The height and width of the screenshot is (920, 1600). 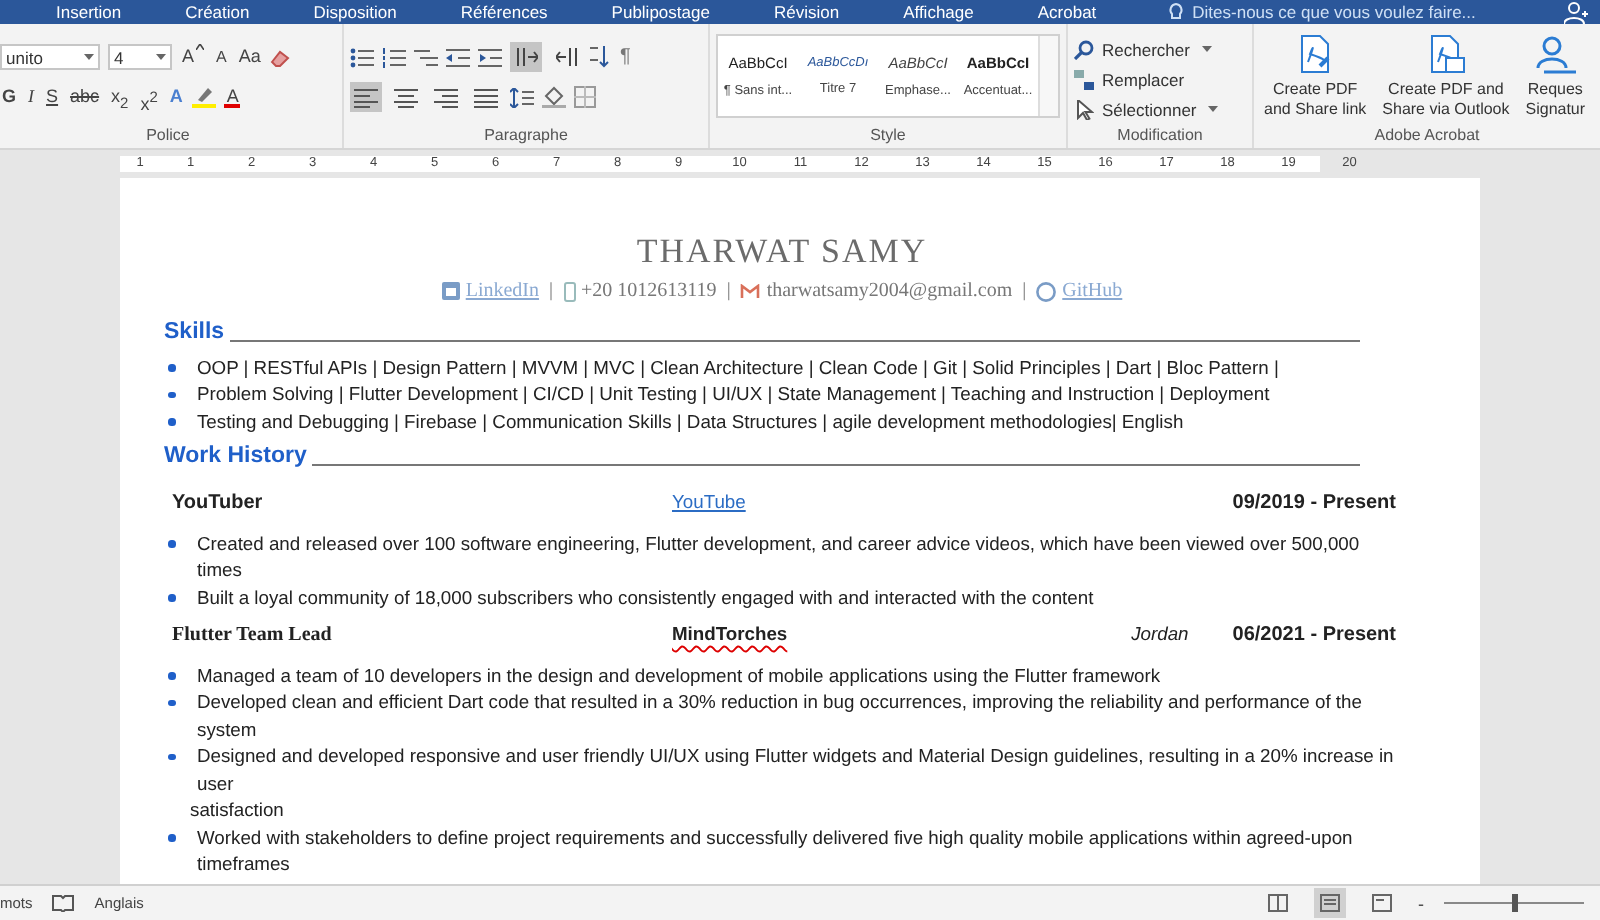 What do you see at coordinates (52, 97) in the screenshot?
I see `underline-button: S` at bounding box center [52, 97].